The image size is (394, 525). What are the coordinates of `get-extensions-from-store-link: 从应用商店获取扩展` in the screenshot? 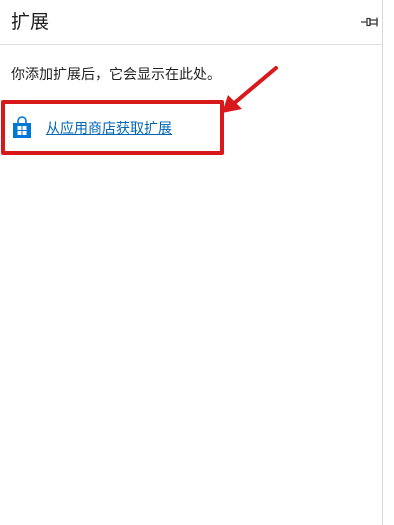 It's located at (91, 128).